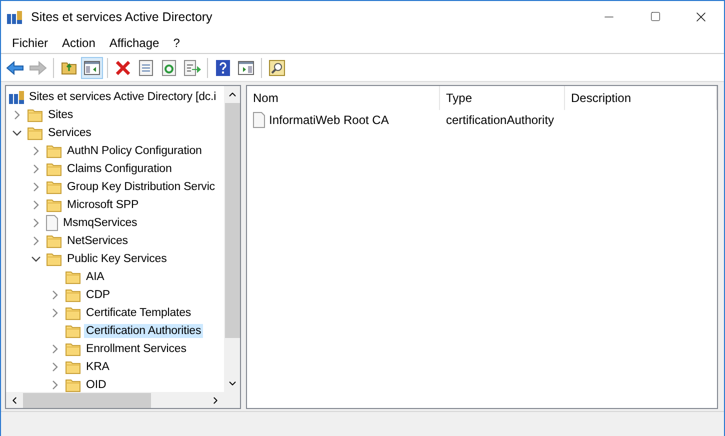 Image resolution: width=725 pixels, height=436 pixels. What do you see at coordinates (115, 400) in the screenshot?
I see `horizontal-scrollbar` at bounding box center [115, 400].